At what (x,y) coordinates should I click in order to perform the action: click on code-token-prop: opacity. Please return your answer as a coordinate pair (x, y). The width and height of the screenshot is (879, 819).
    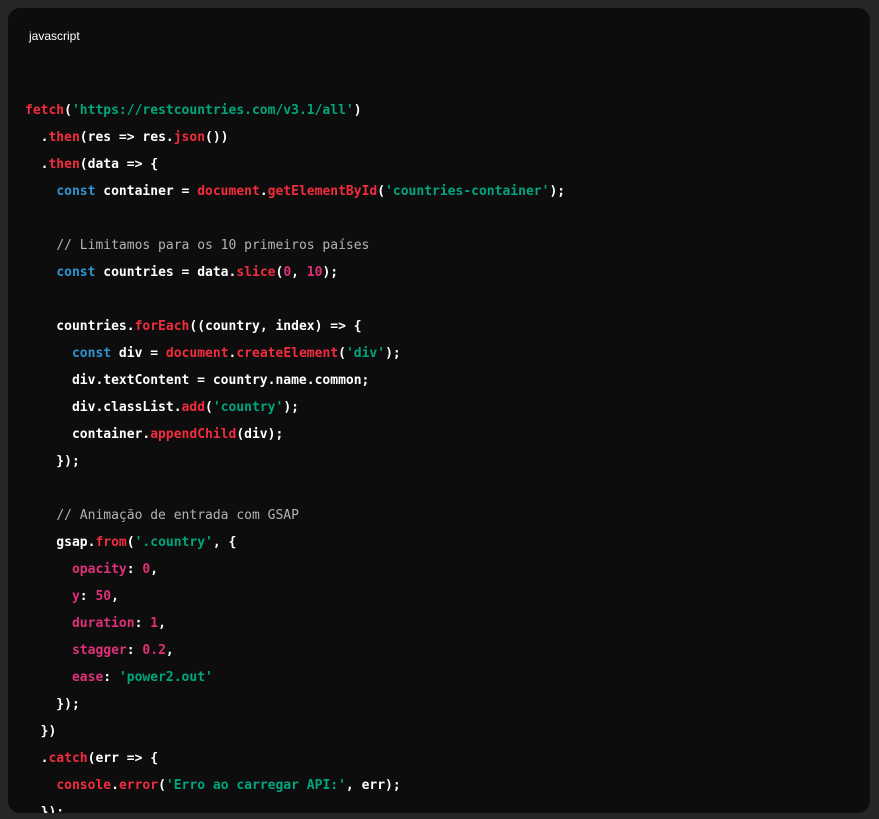
    Looking at the image, I should click on (99, 569).